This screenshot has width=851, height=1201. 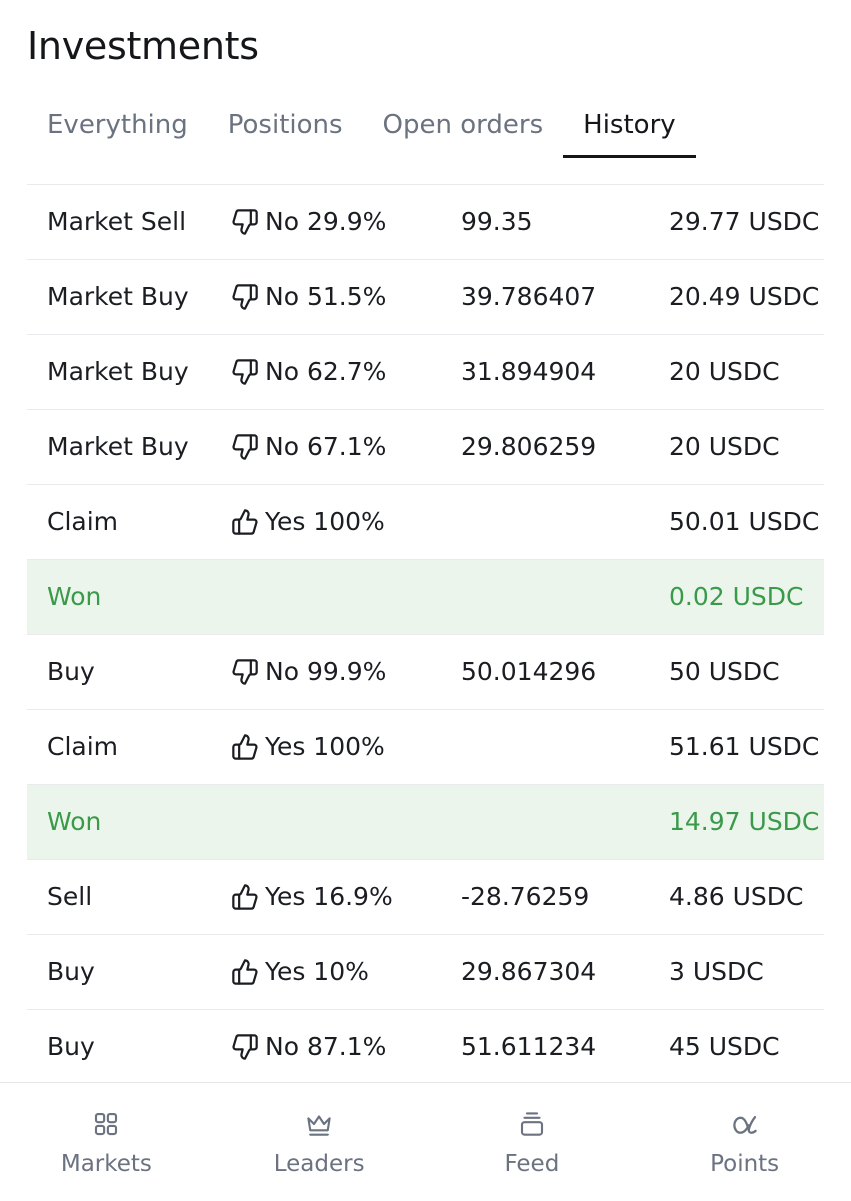 What do you see at coordinates (326, 221) in the screenshot?
I see `outcome-label: No 29.9%` at bounding box center [326, 221].